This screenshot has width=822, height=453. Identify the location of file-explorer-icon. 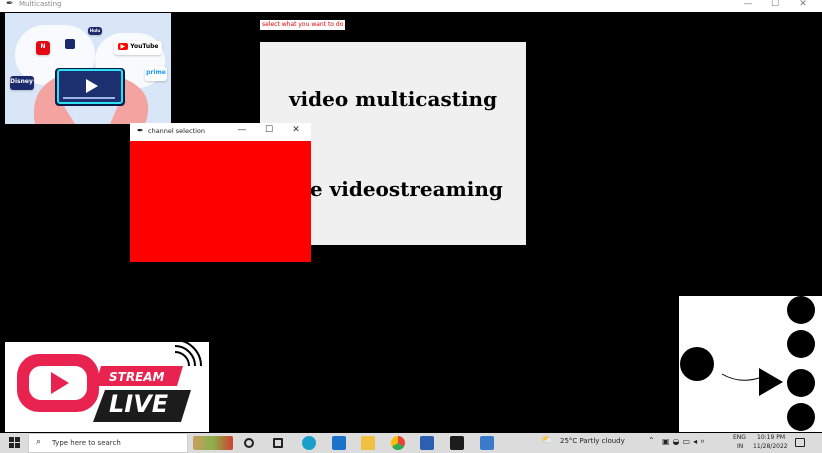
(368, 443).